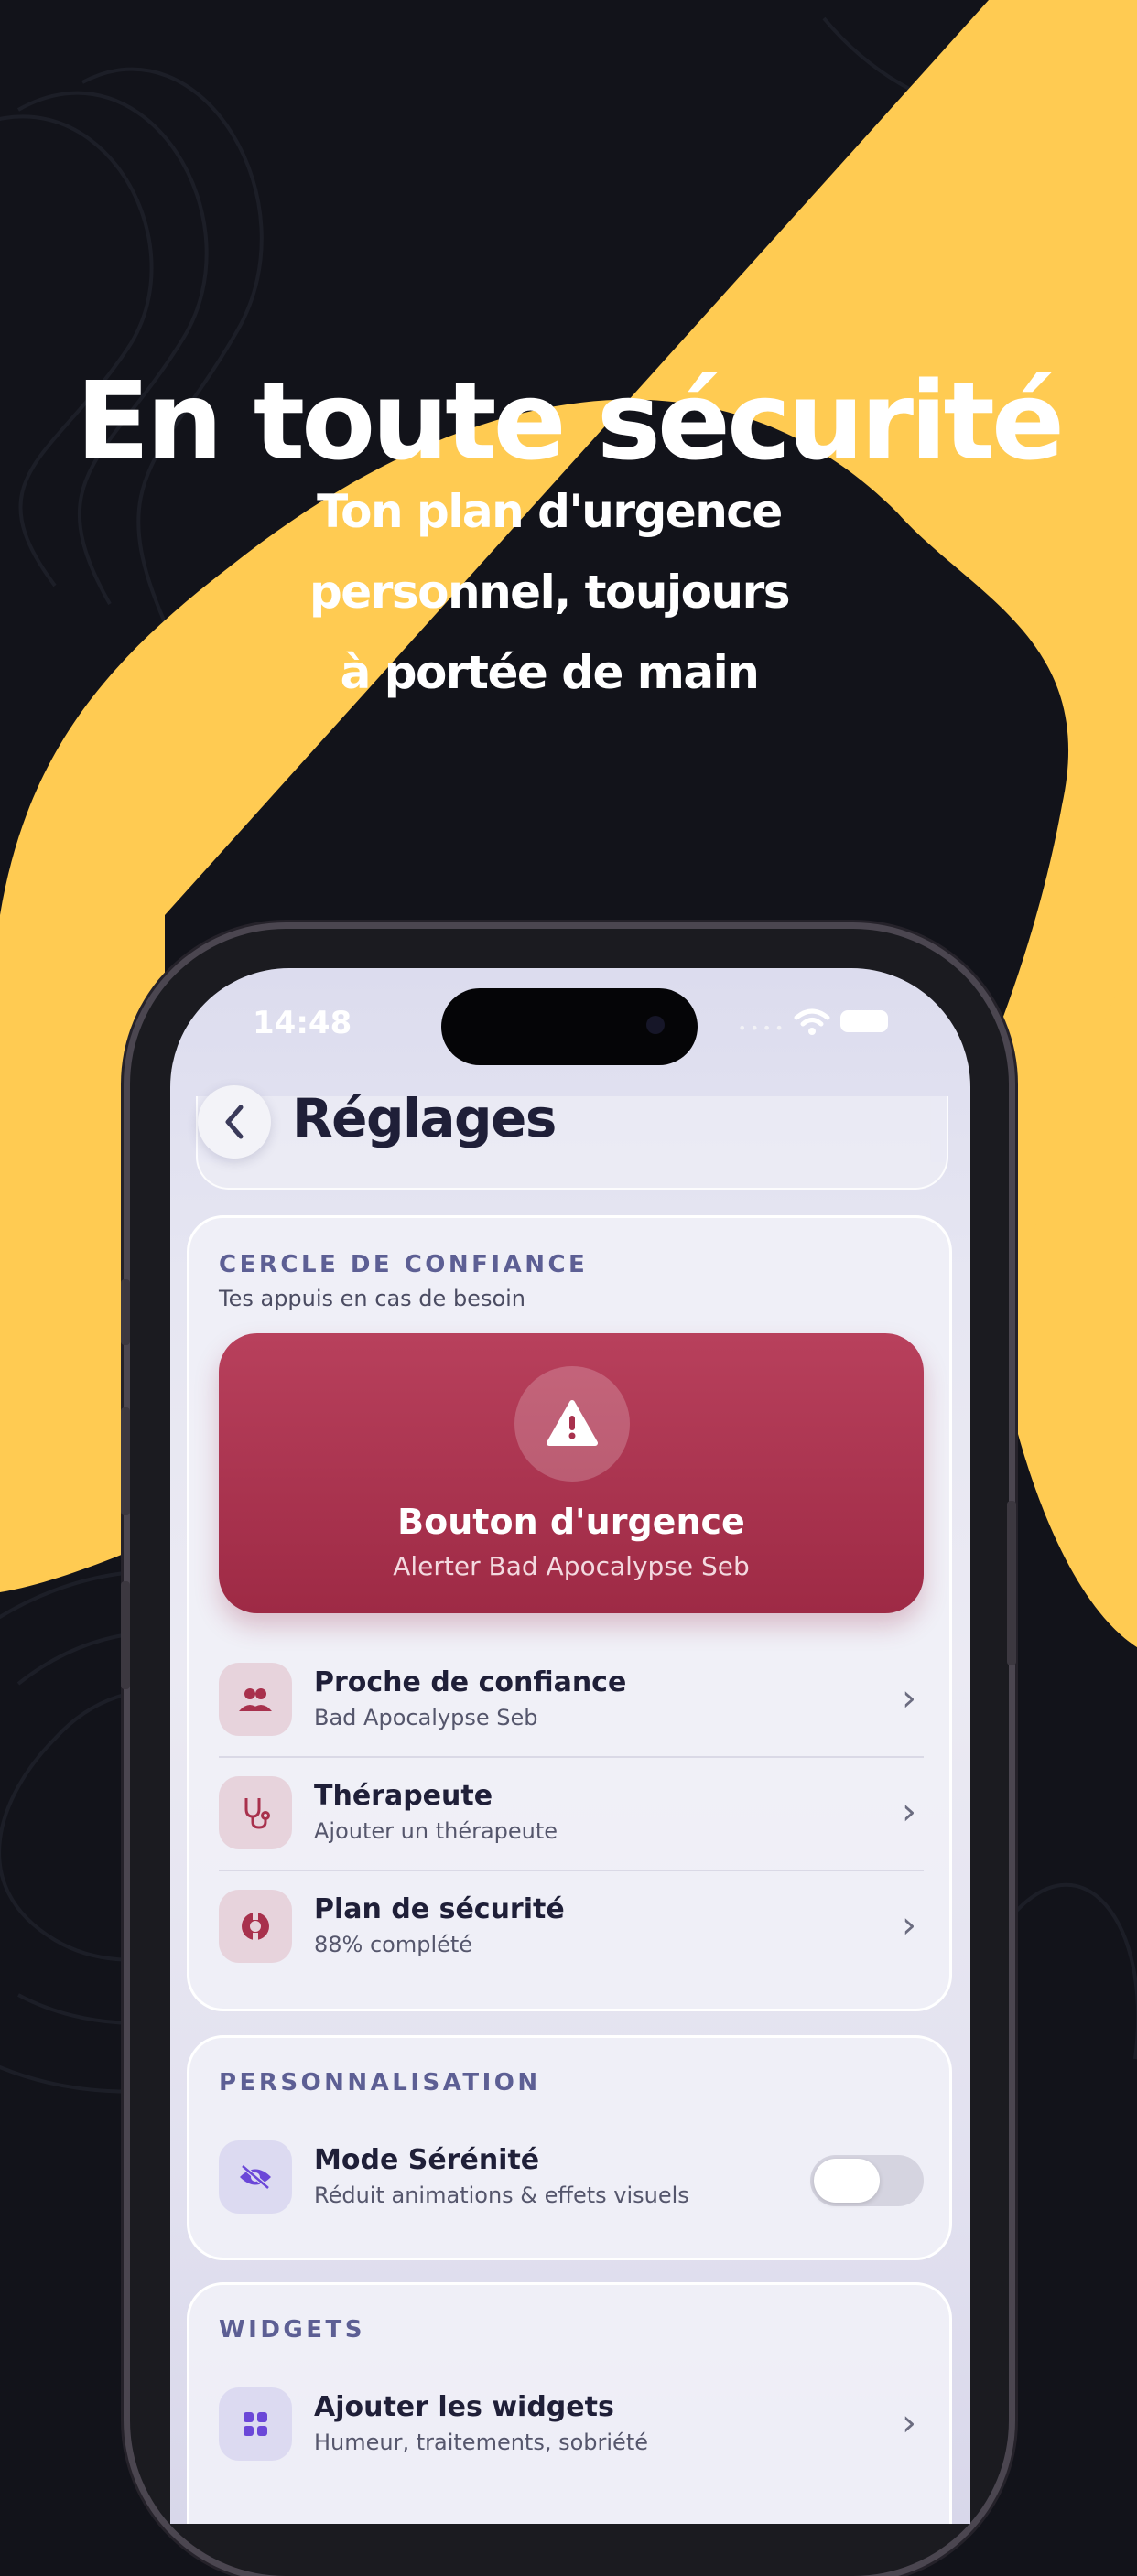 This screenshot has height=2576, width=1137. What do you see at coordinates (571, 1815) in the screenshot?
I see `list-item-therapist: Thérapeute Ajouter un thérapeute ›` at bounding box center [571, 1815].